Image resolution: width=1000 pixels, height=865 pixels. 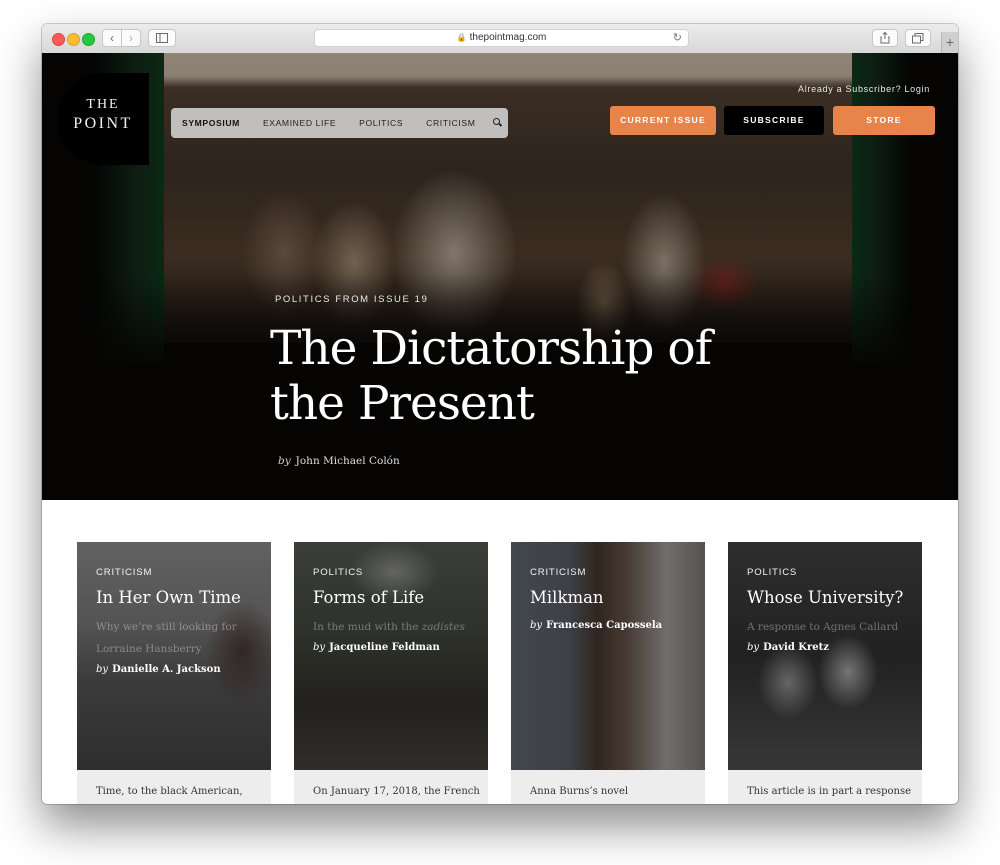 I want to click on hero-byline: by John Michael Colón, so click(x=339, y=461).